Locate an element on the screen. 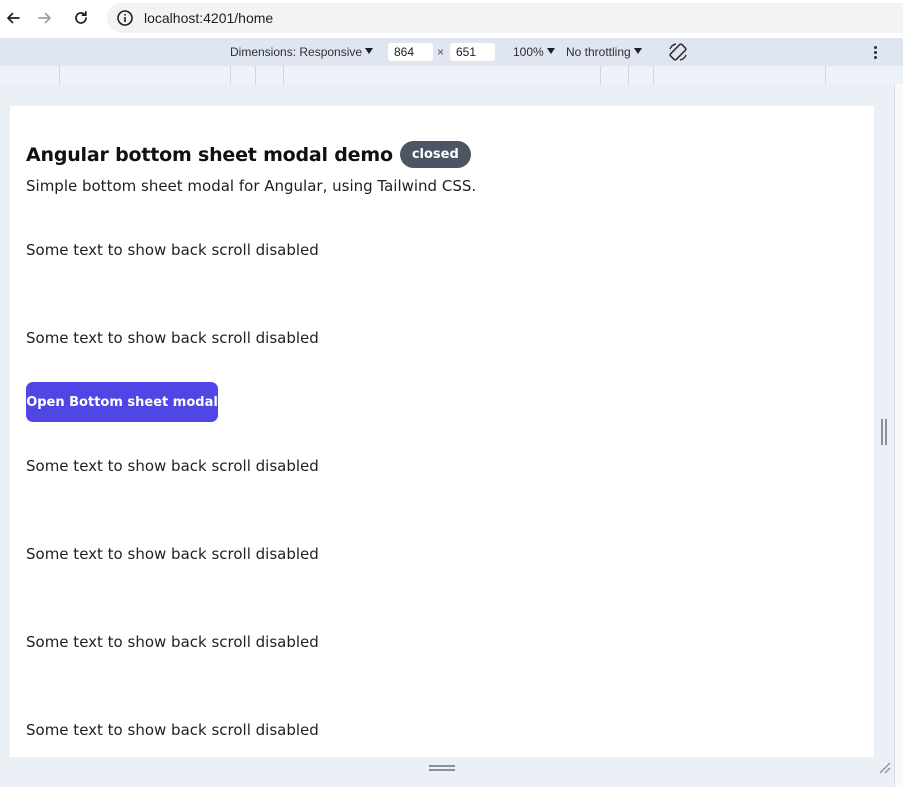 This screenshot has width=903, height=787. dimensions-label: Dimensions: Responsive is located at coordinates (296, 52).